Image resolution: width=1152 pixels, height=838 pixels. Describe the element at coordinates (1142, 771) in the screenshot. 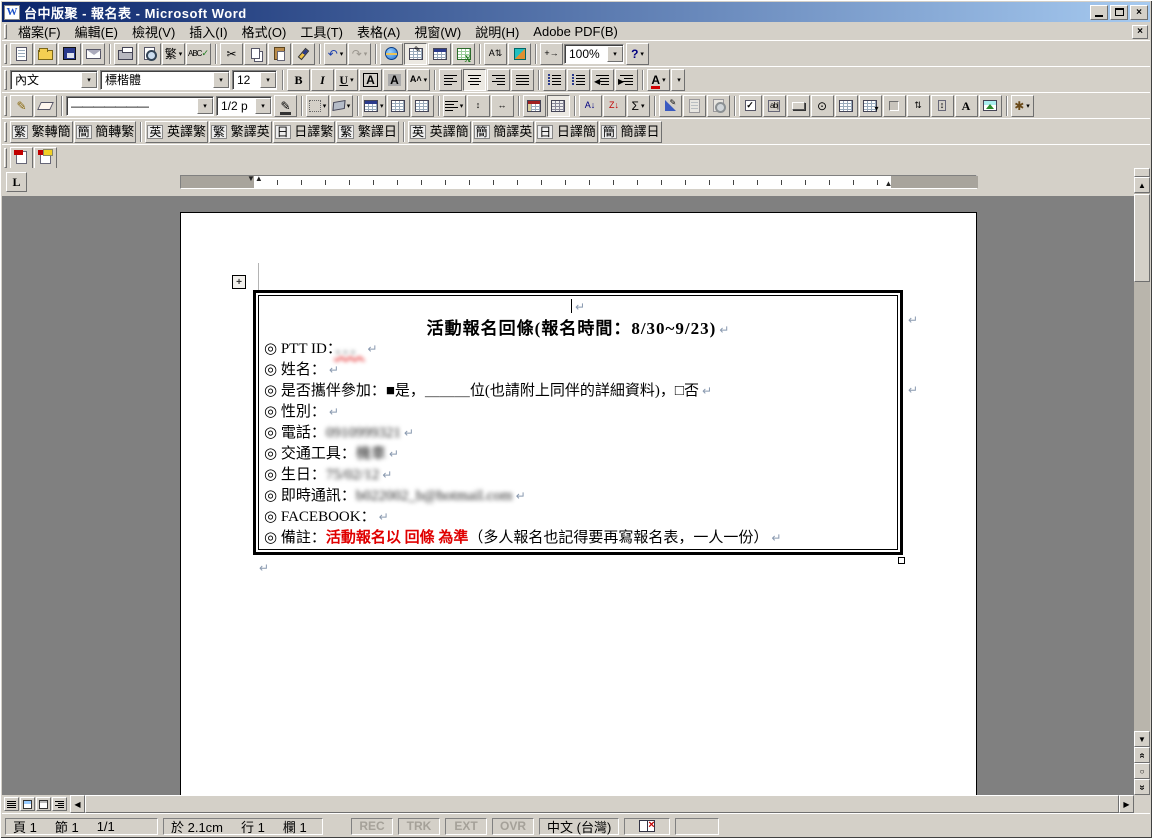

I see `select-browse-object-button: ○` at that location.